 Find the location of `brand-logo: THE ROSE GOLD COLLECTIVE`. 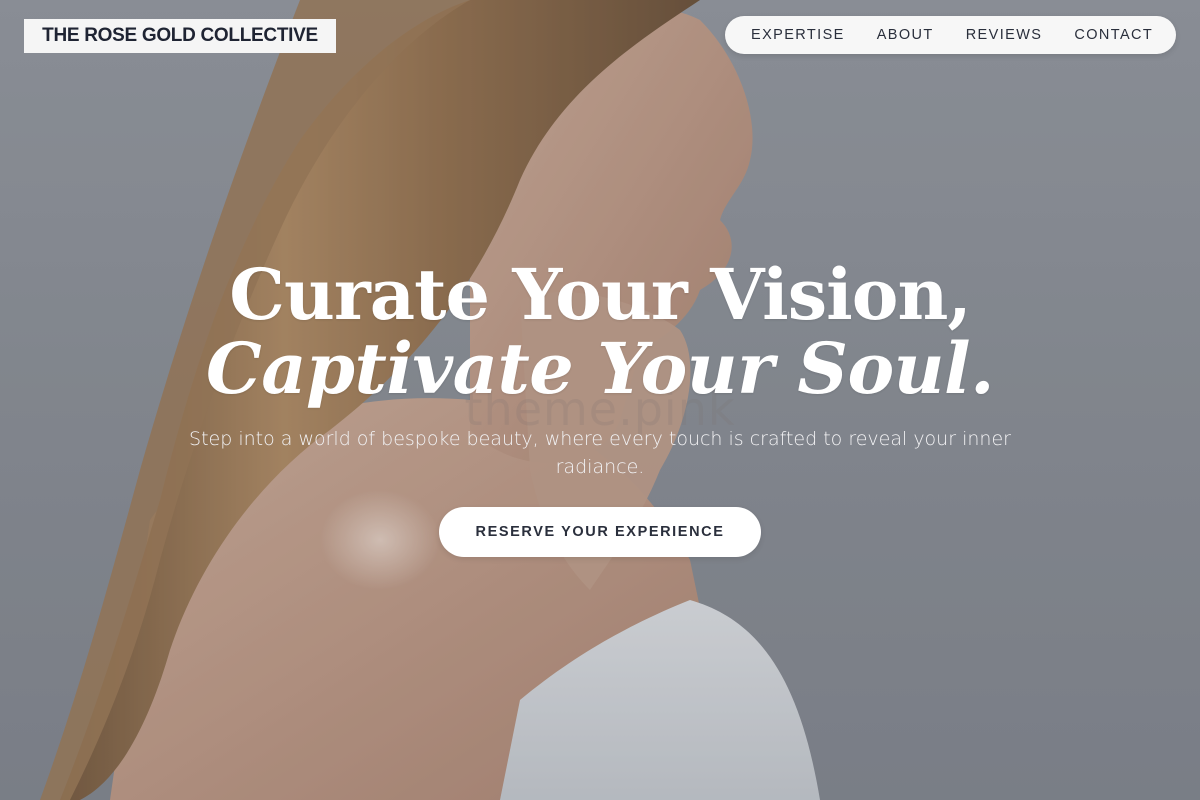

brand-logo: THE ROSE GOLD COLLECTIVE is located at coordinates (180, 36).